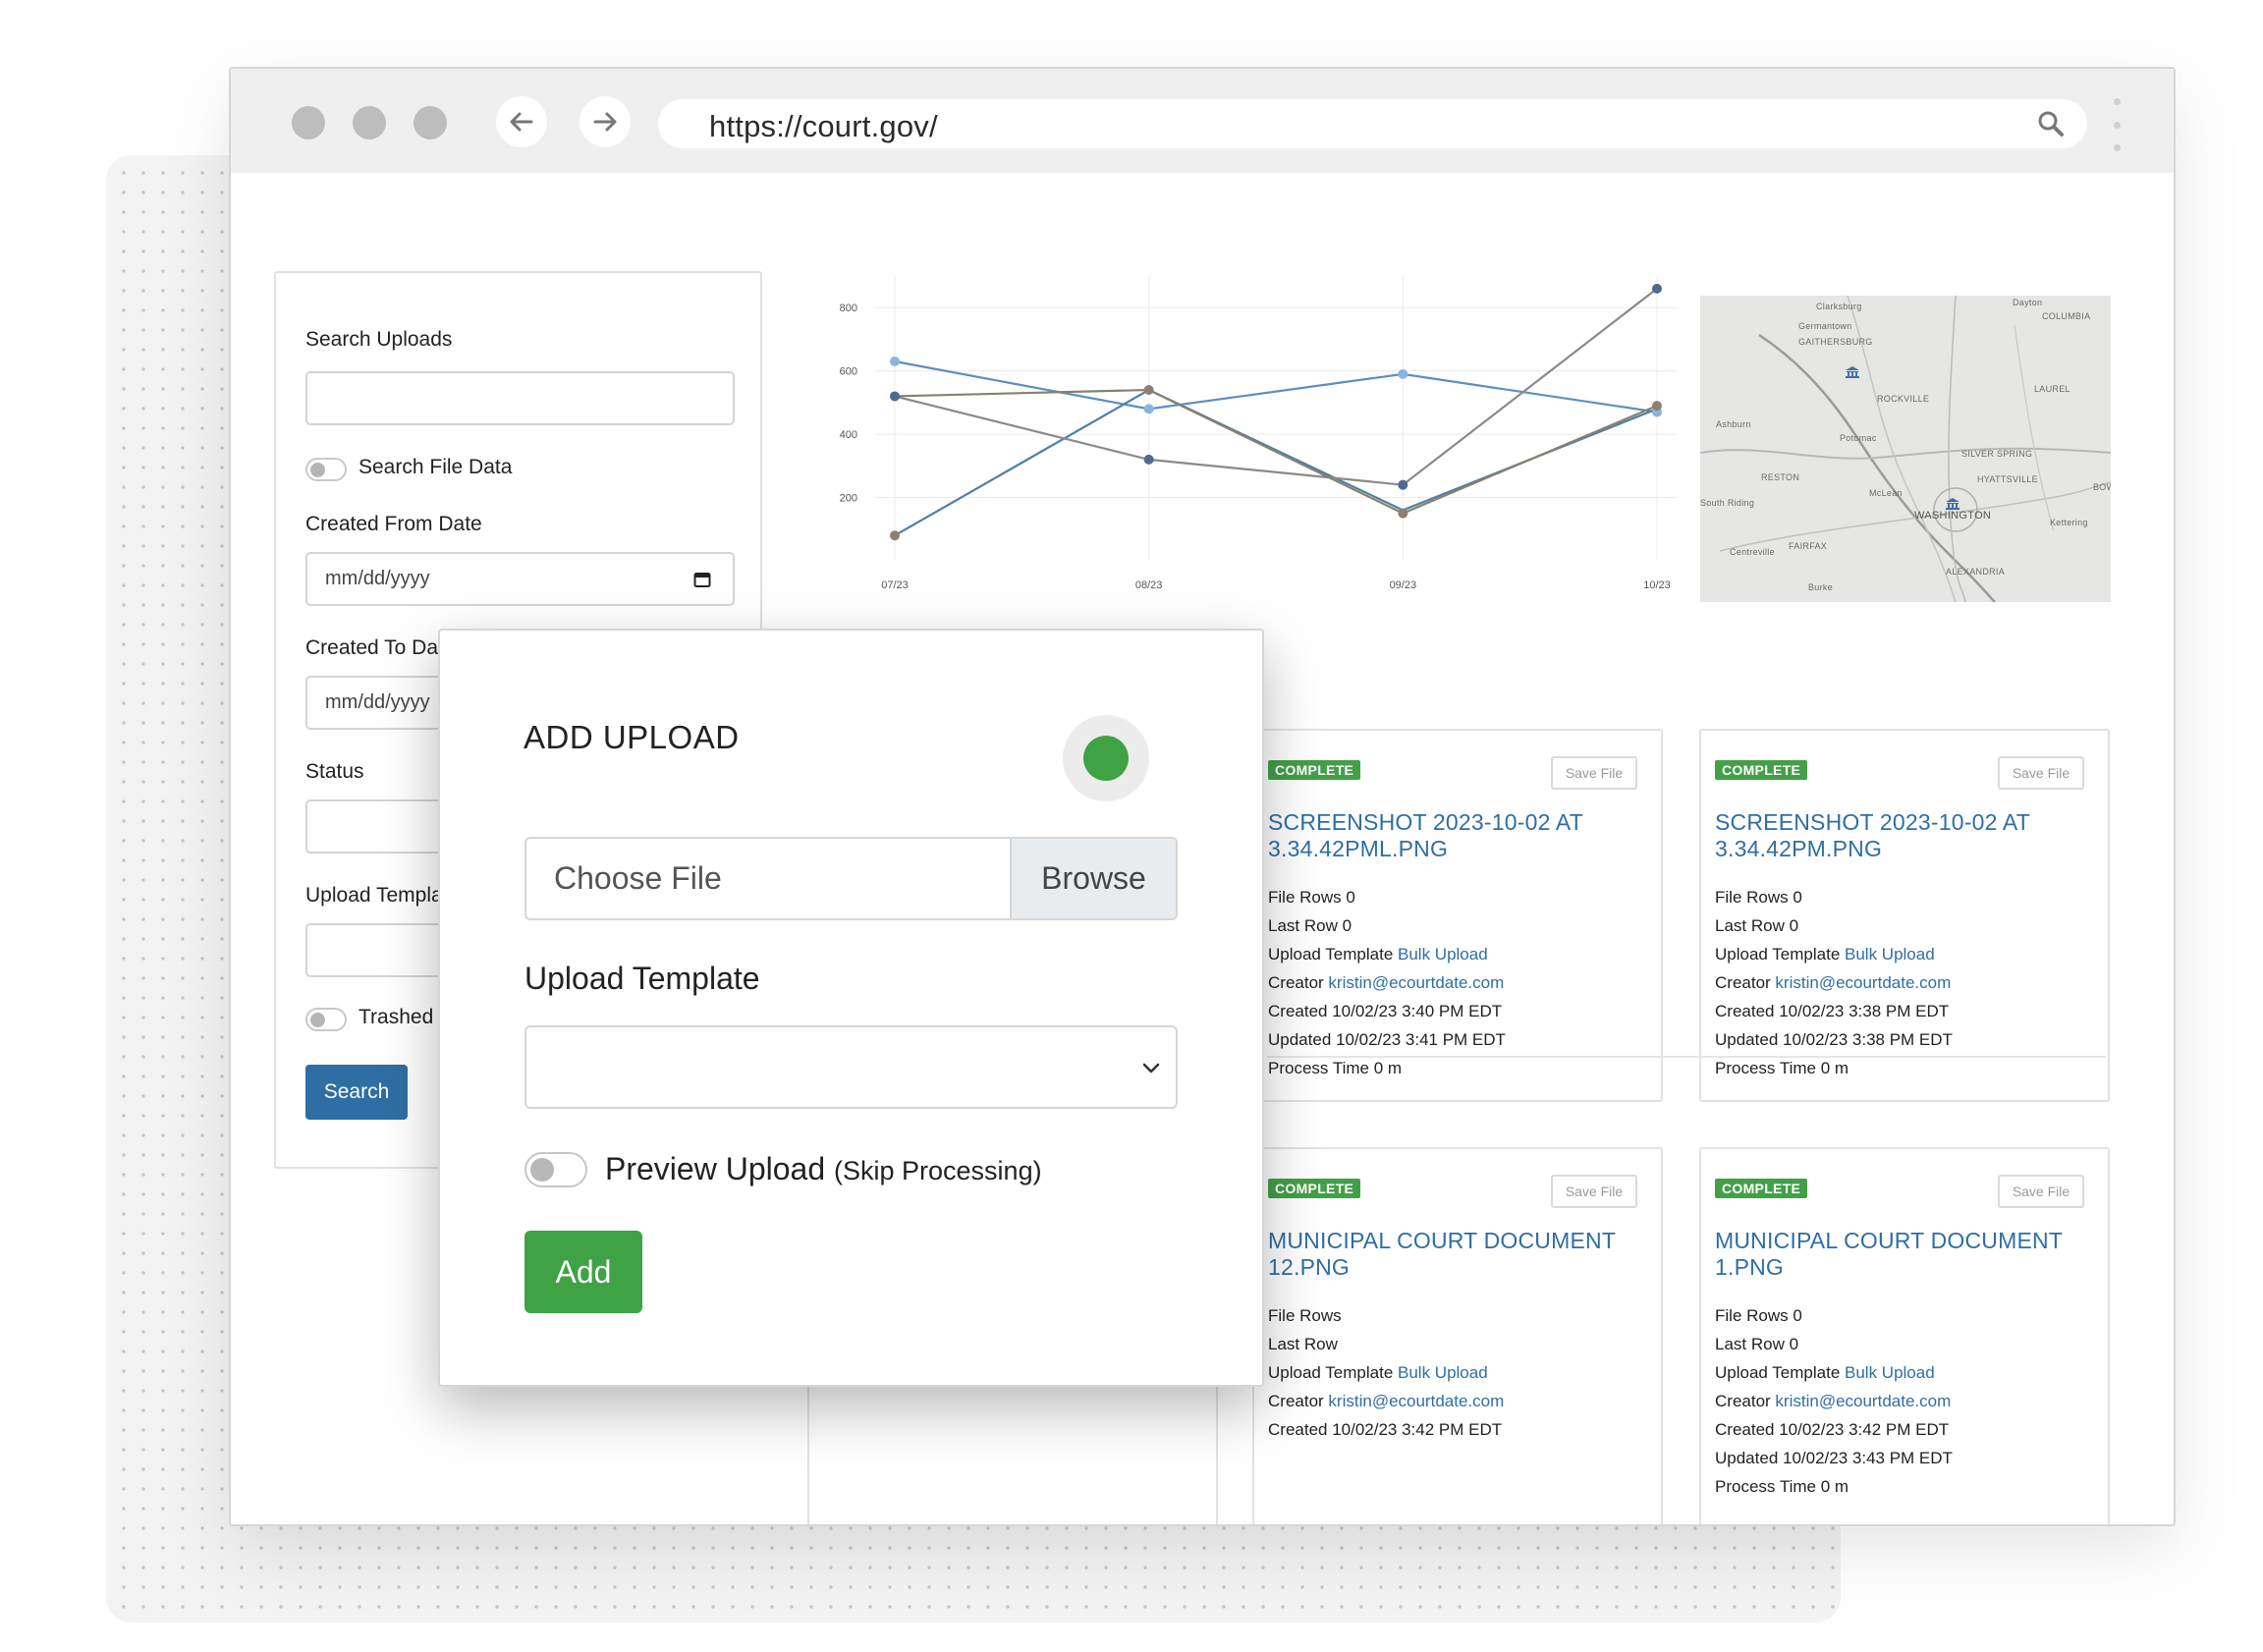 This screenshot has width=2263, height=1652. Describe the element at coordinates (1953, 516) in the screenshot. I see `map-label: WASHINGTON` at that location.